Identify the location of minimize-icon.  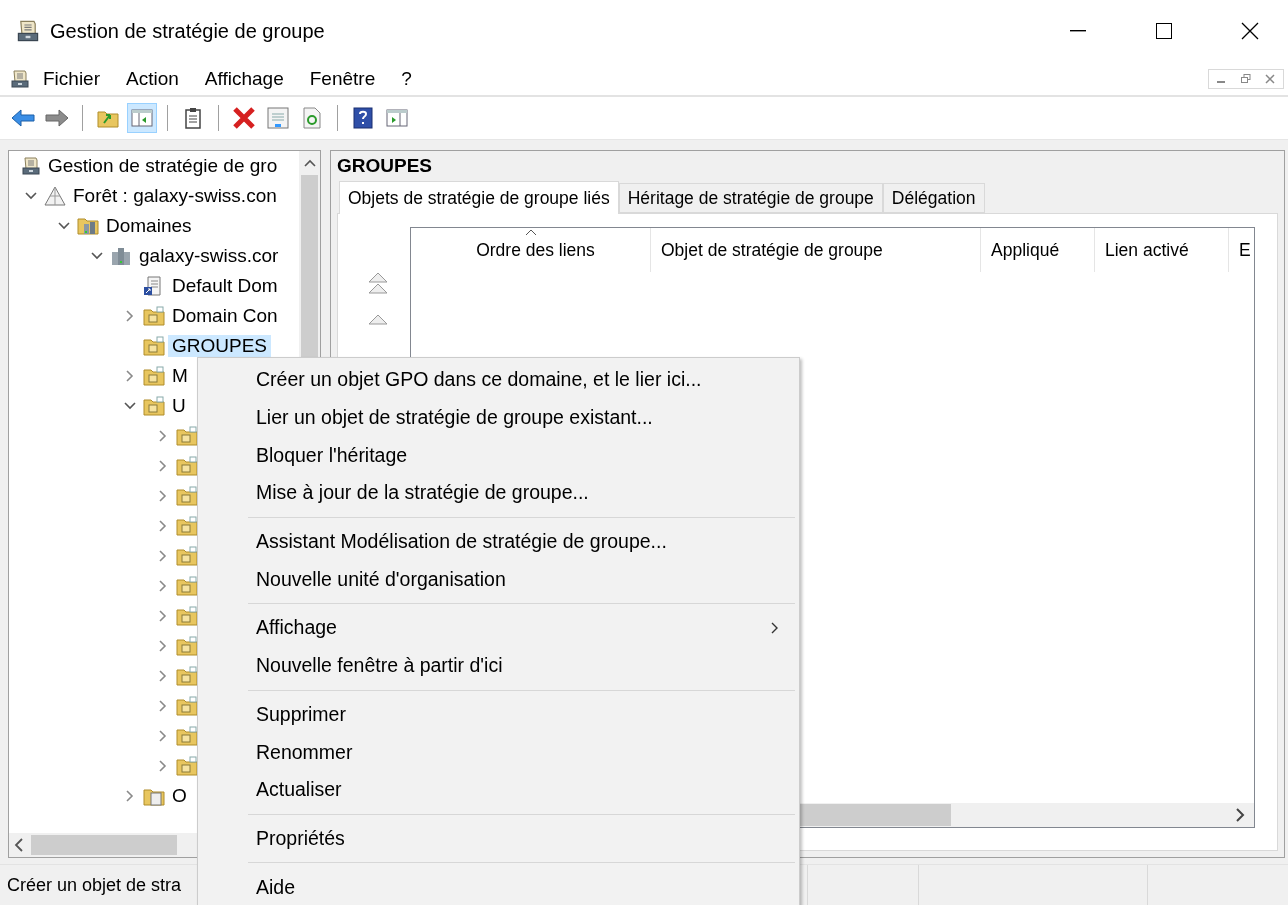
(1078, 31).